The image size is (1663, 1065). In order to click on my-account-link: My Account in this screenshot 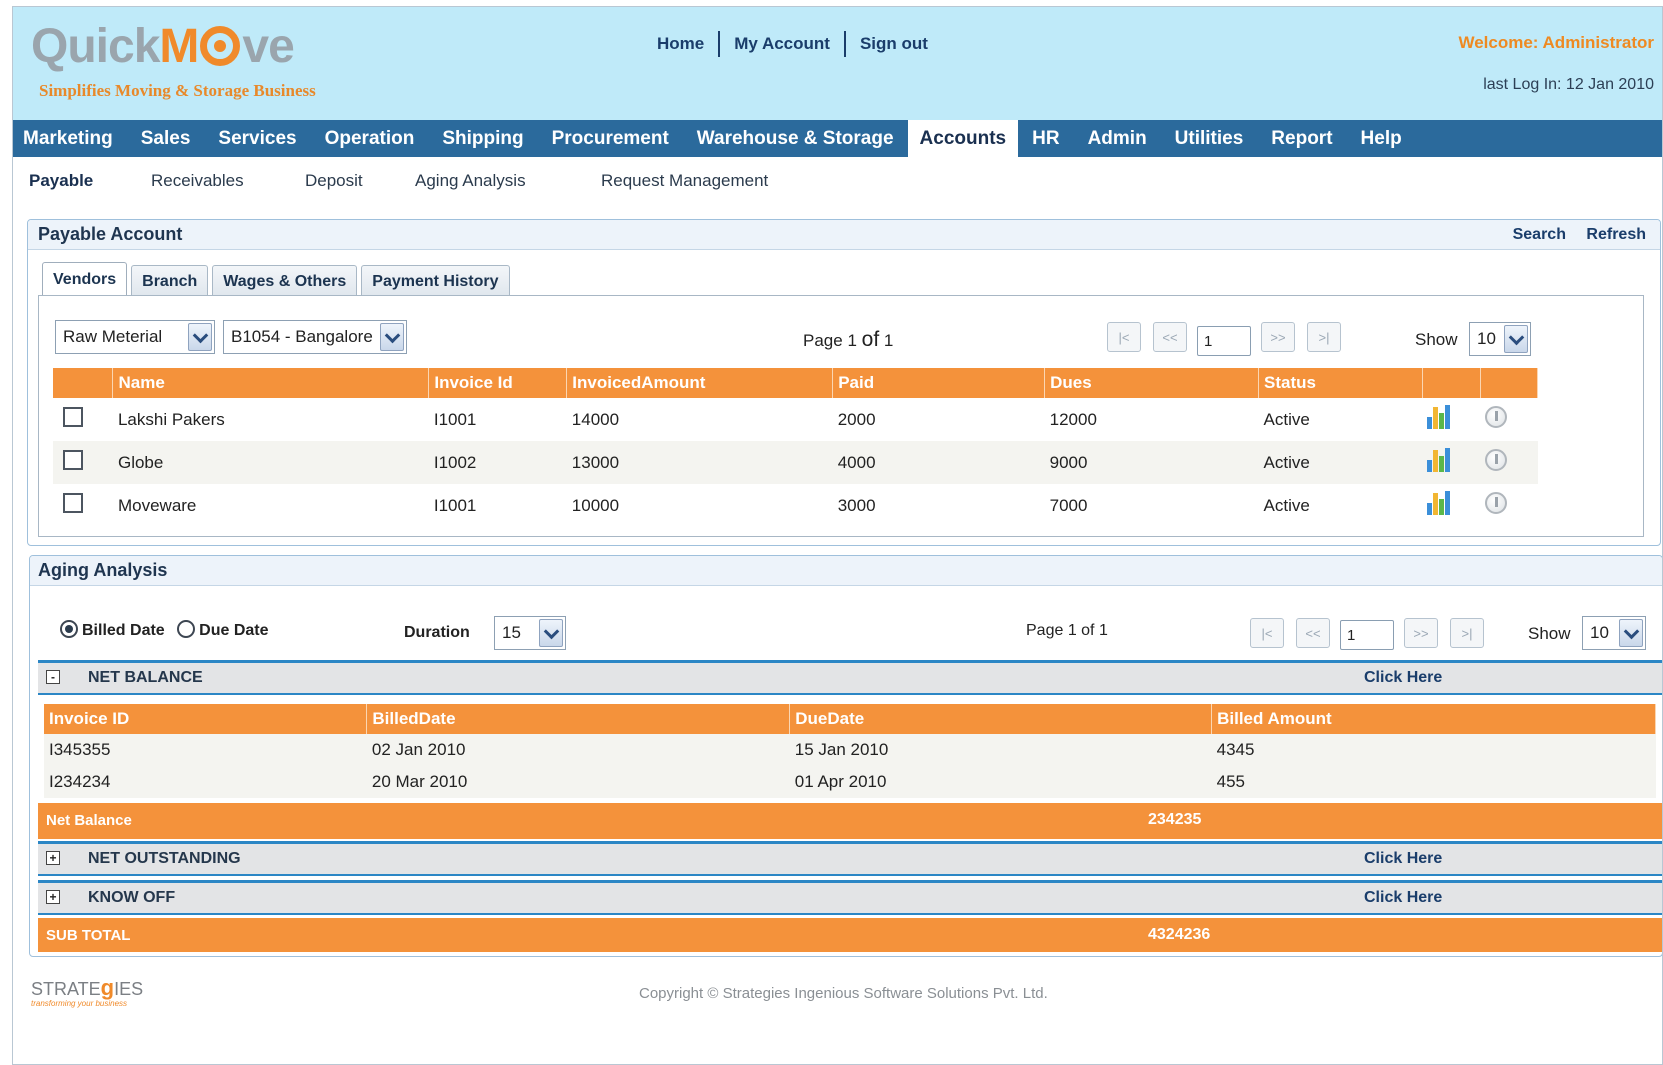, I will do `click(782, 44)`.